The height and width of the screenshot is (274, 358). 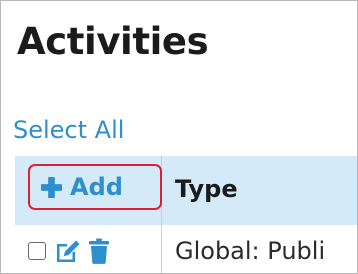 I want to click on header-actions-cell: Add, so click(x=88, y=190).